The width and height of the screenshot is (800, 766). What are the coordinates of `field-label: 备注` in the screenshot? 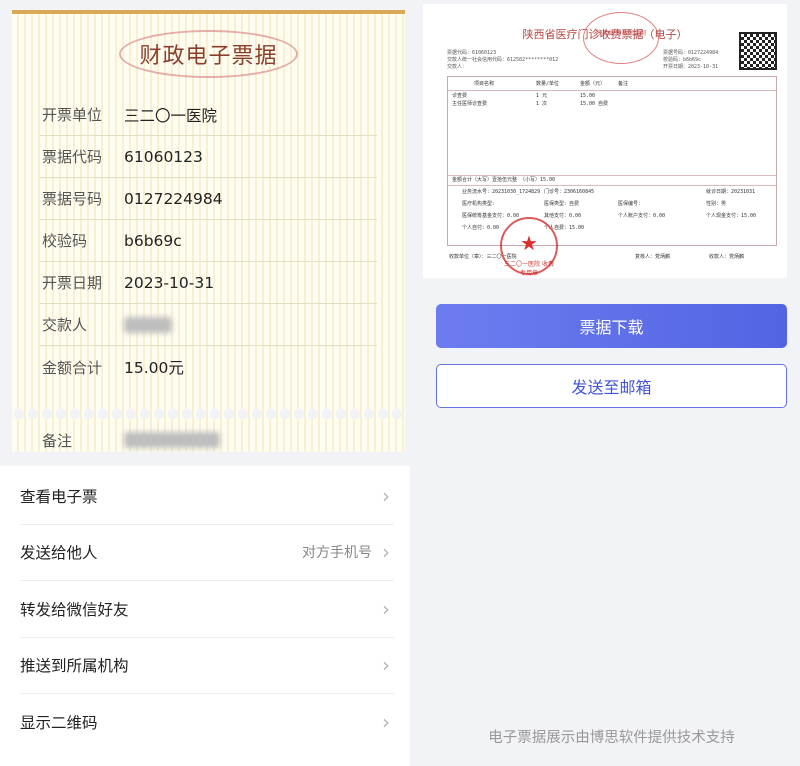 It's located at (57, 440).